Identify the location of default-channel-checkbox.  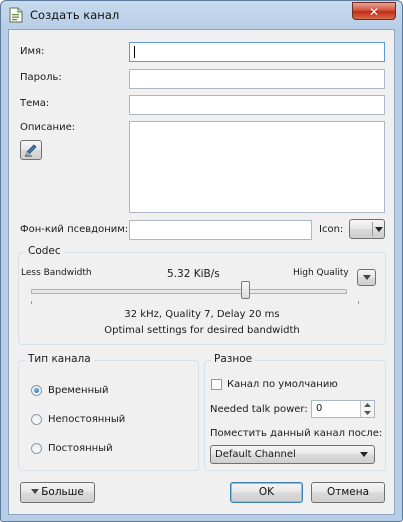
(216, 384).